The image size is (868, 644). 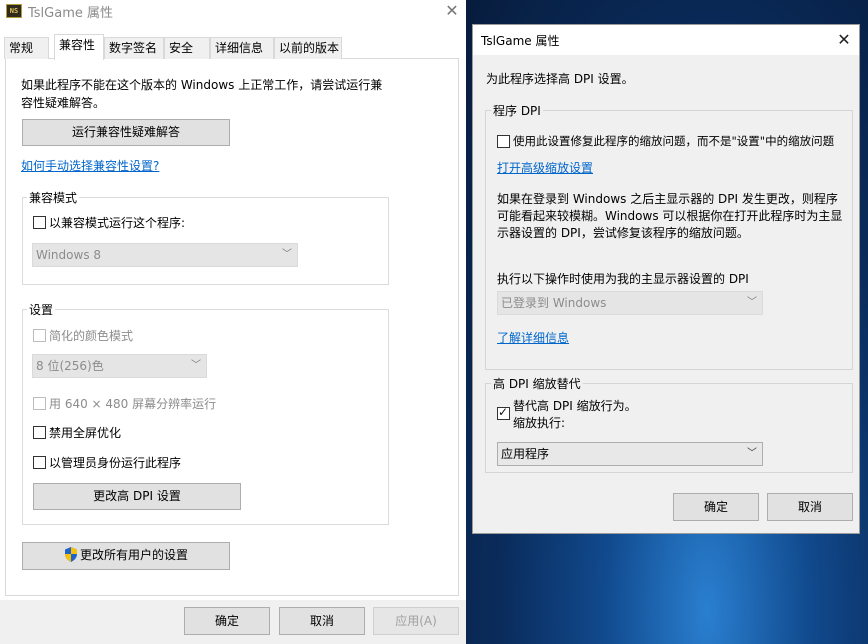 I want to click on settings-group-label: 设置, so click(x=41, y=309).